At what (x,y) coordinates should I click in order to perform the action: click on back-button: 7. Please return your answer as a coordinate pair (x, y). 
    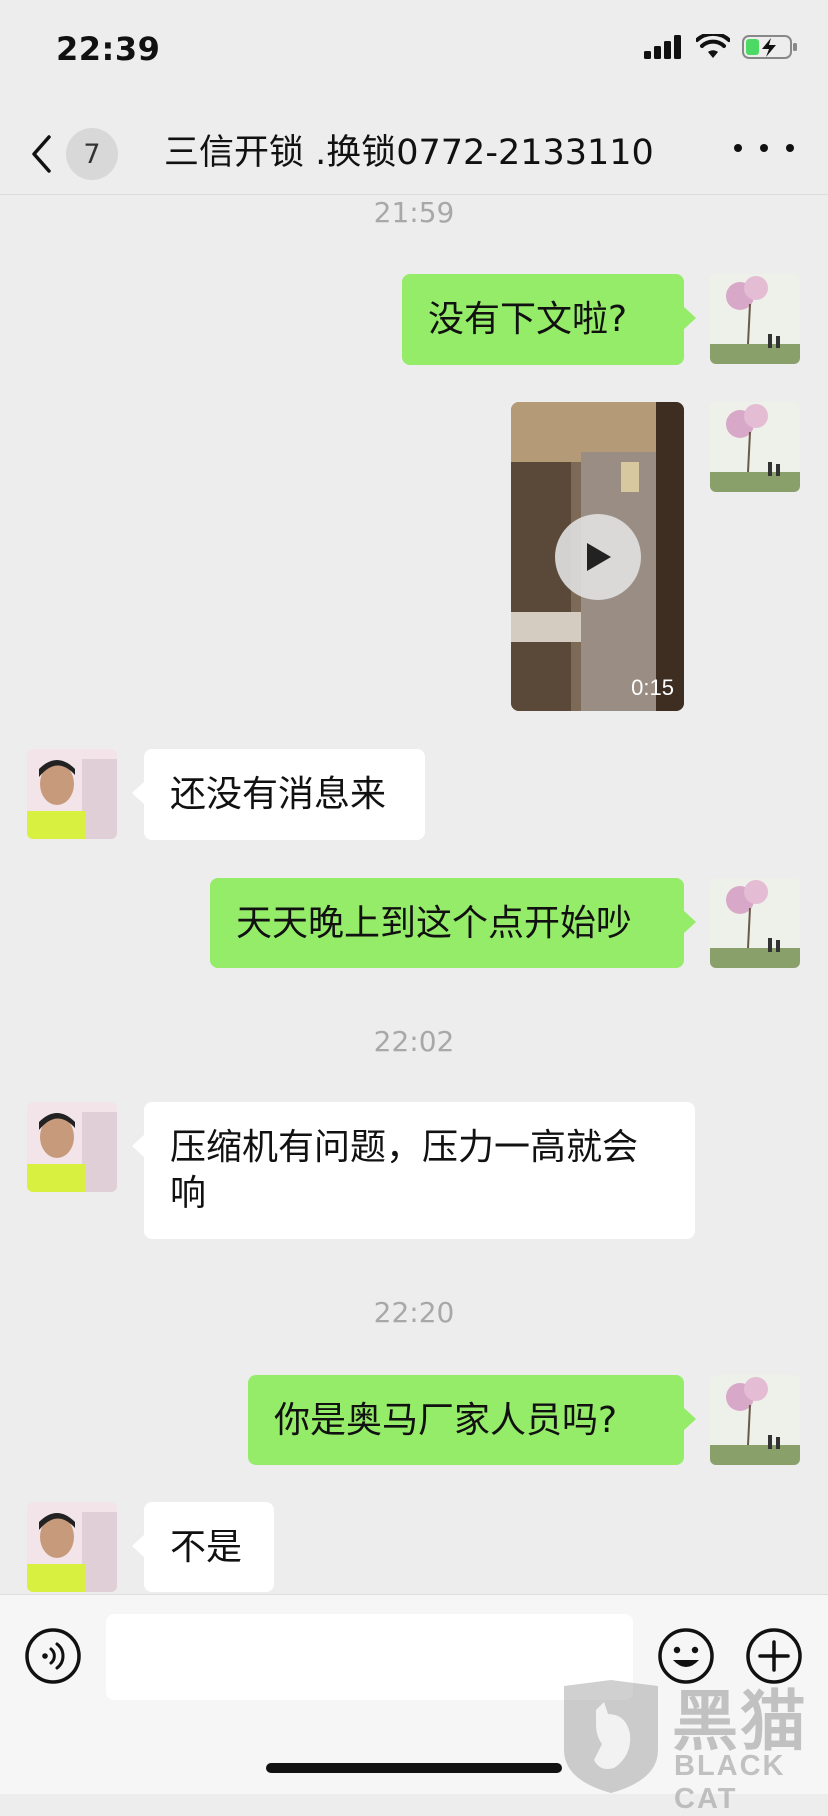
    Looking at the image, I should click on (80, 154).